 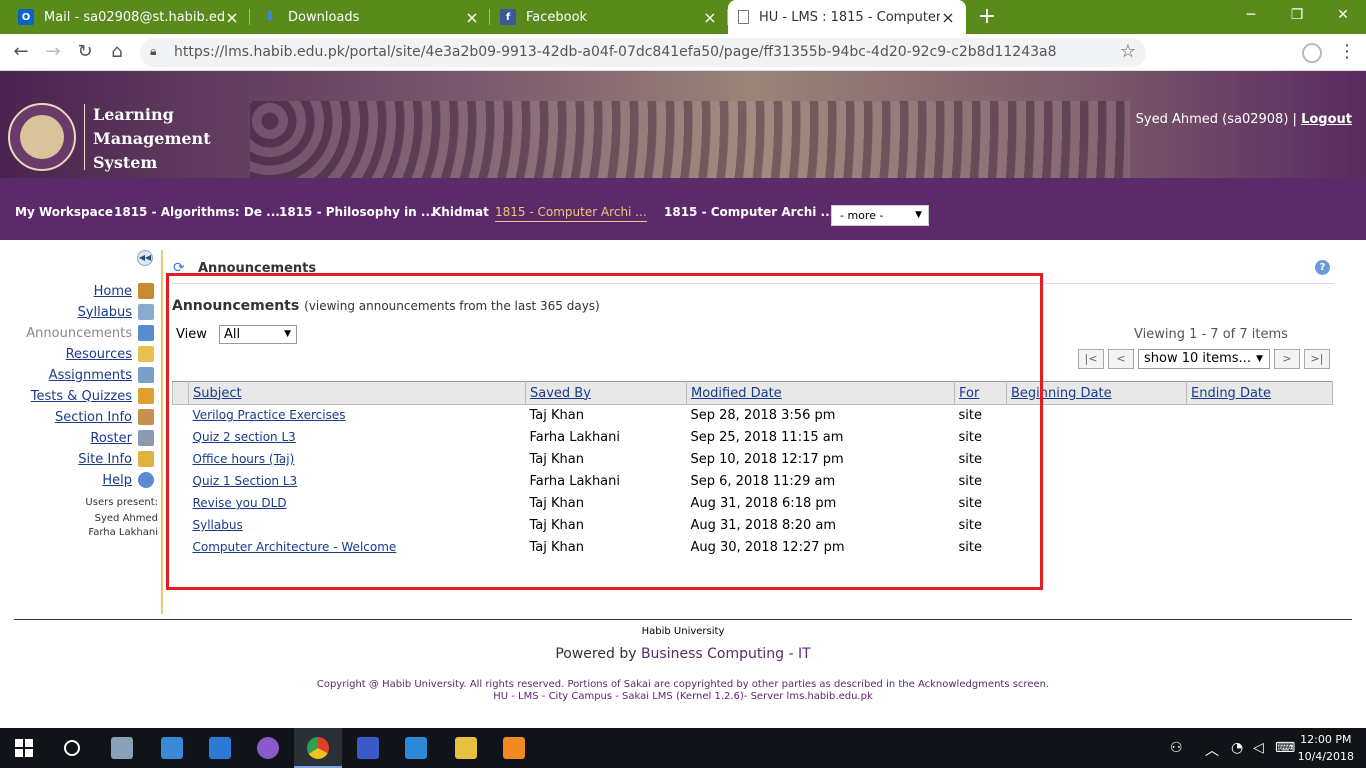 I want to click on grammarly-icon: G, so click(x=1169, y=53).